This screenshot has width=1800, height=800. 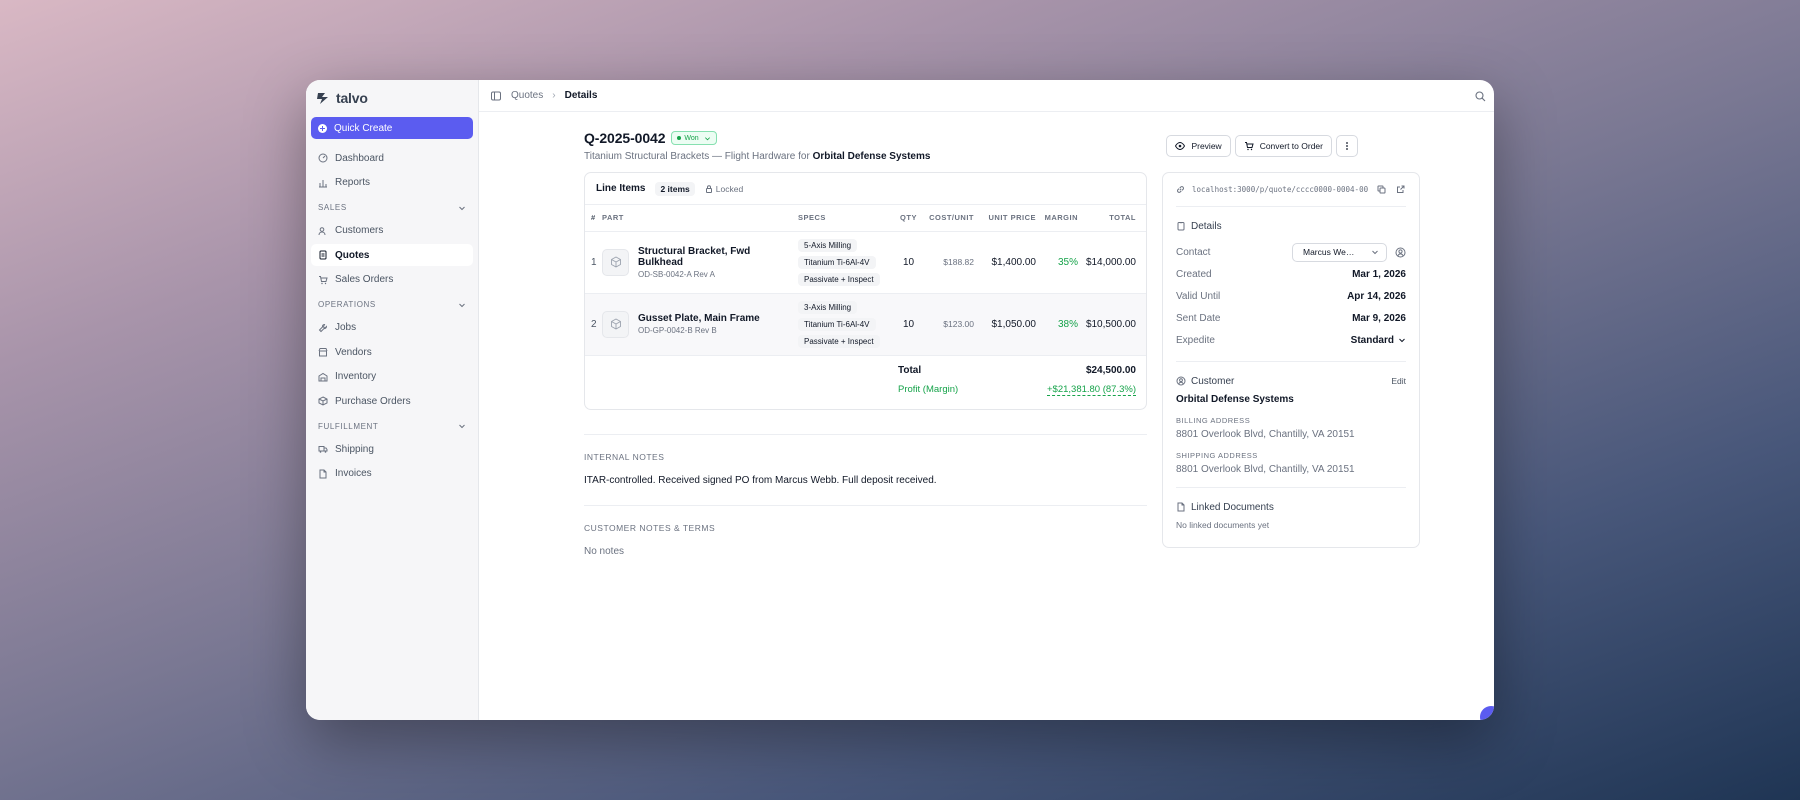 What do you see at coordinates (1181, 226) in the screenshot?
I see `clipboard-icon` at bounding box center [1181, 226].